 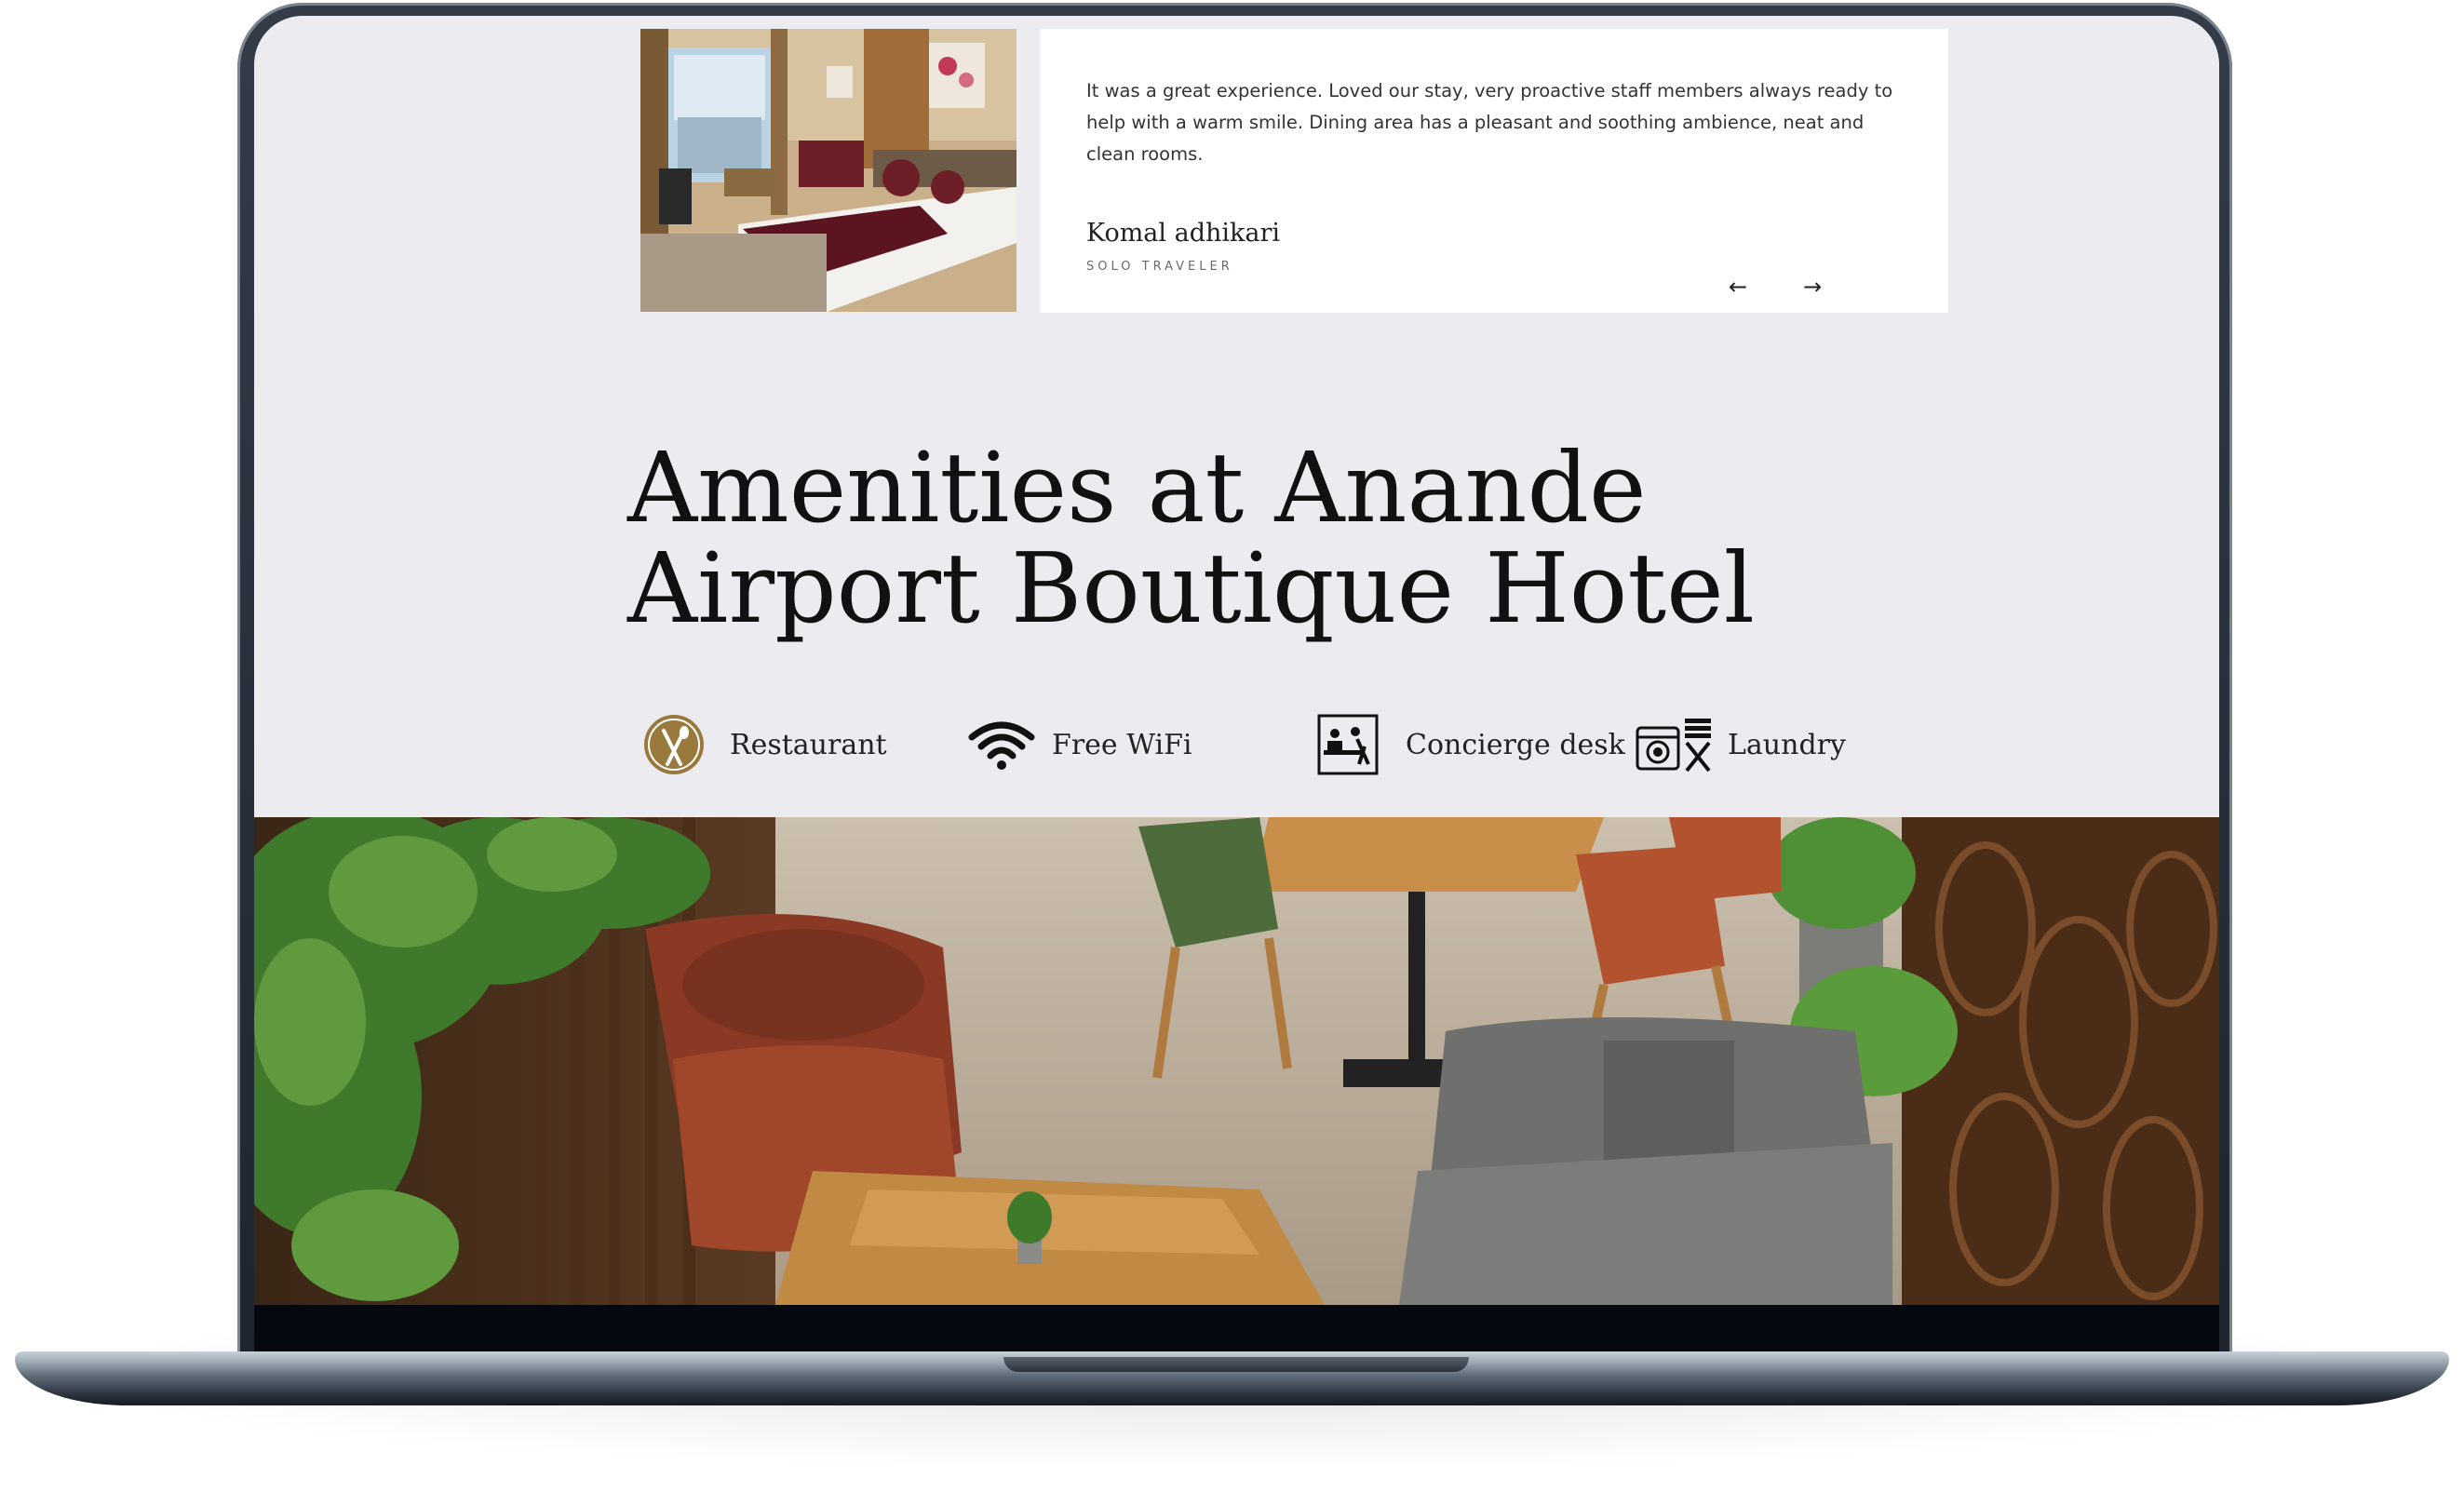 I want to click on restaurant-icon, so click(x=674, y=744).